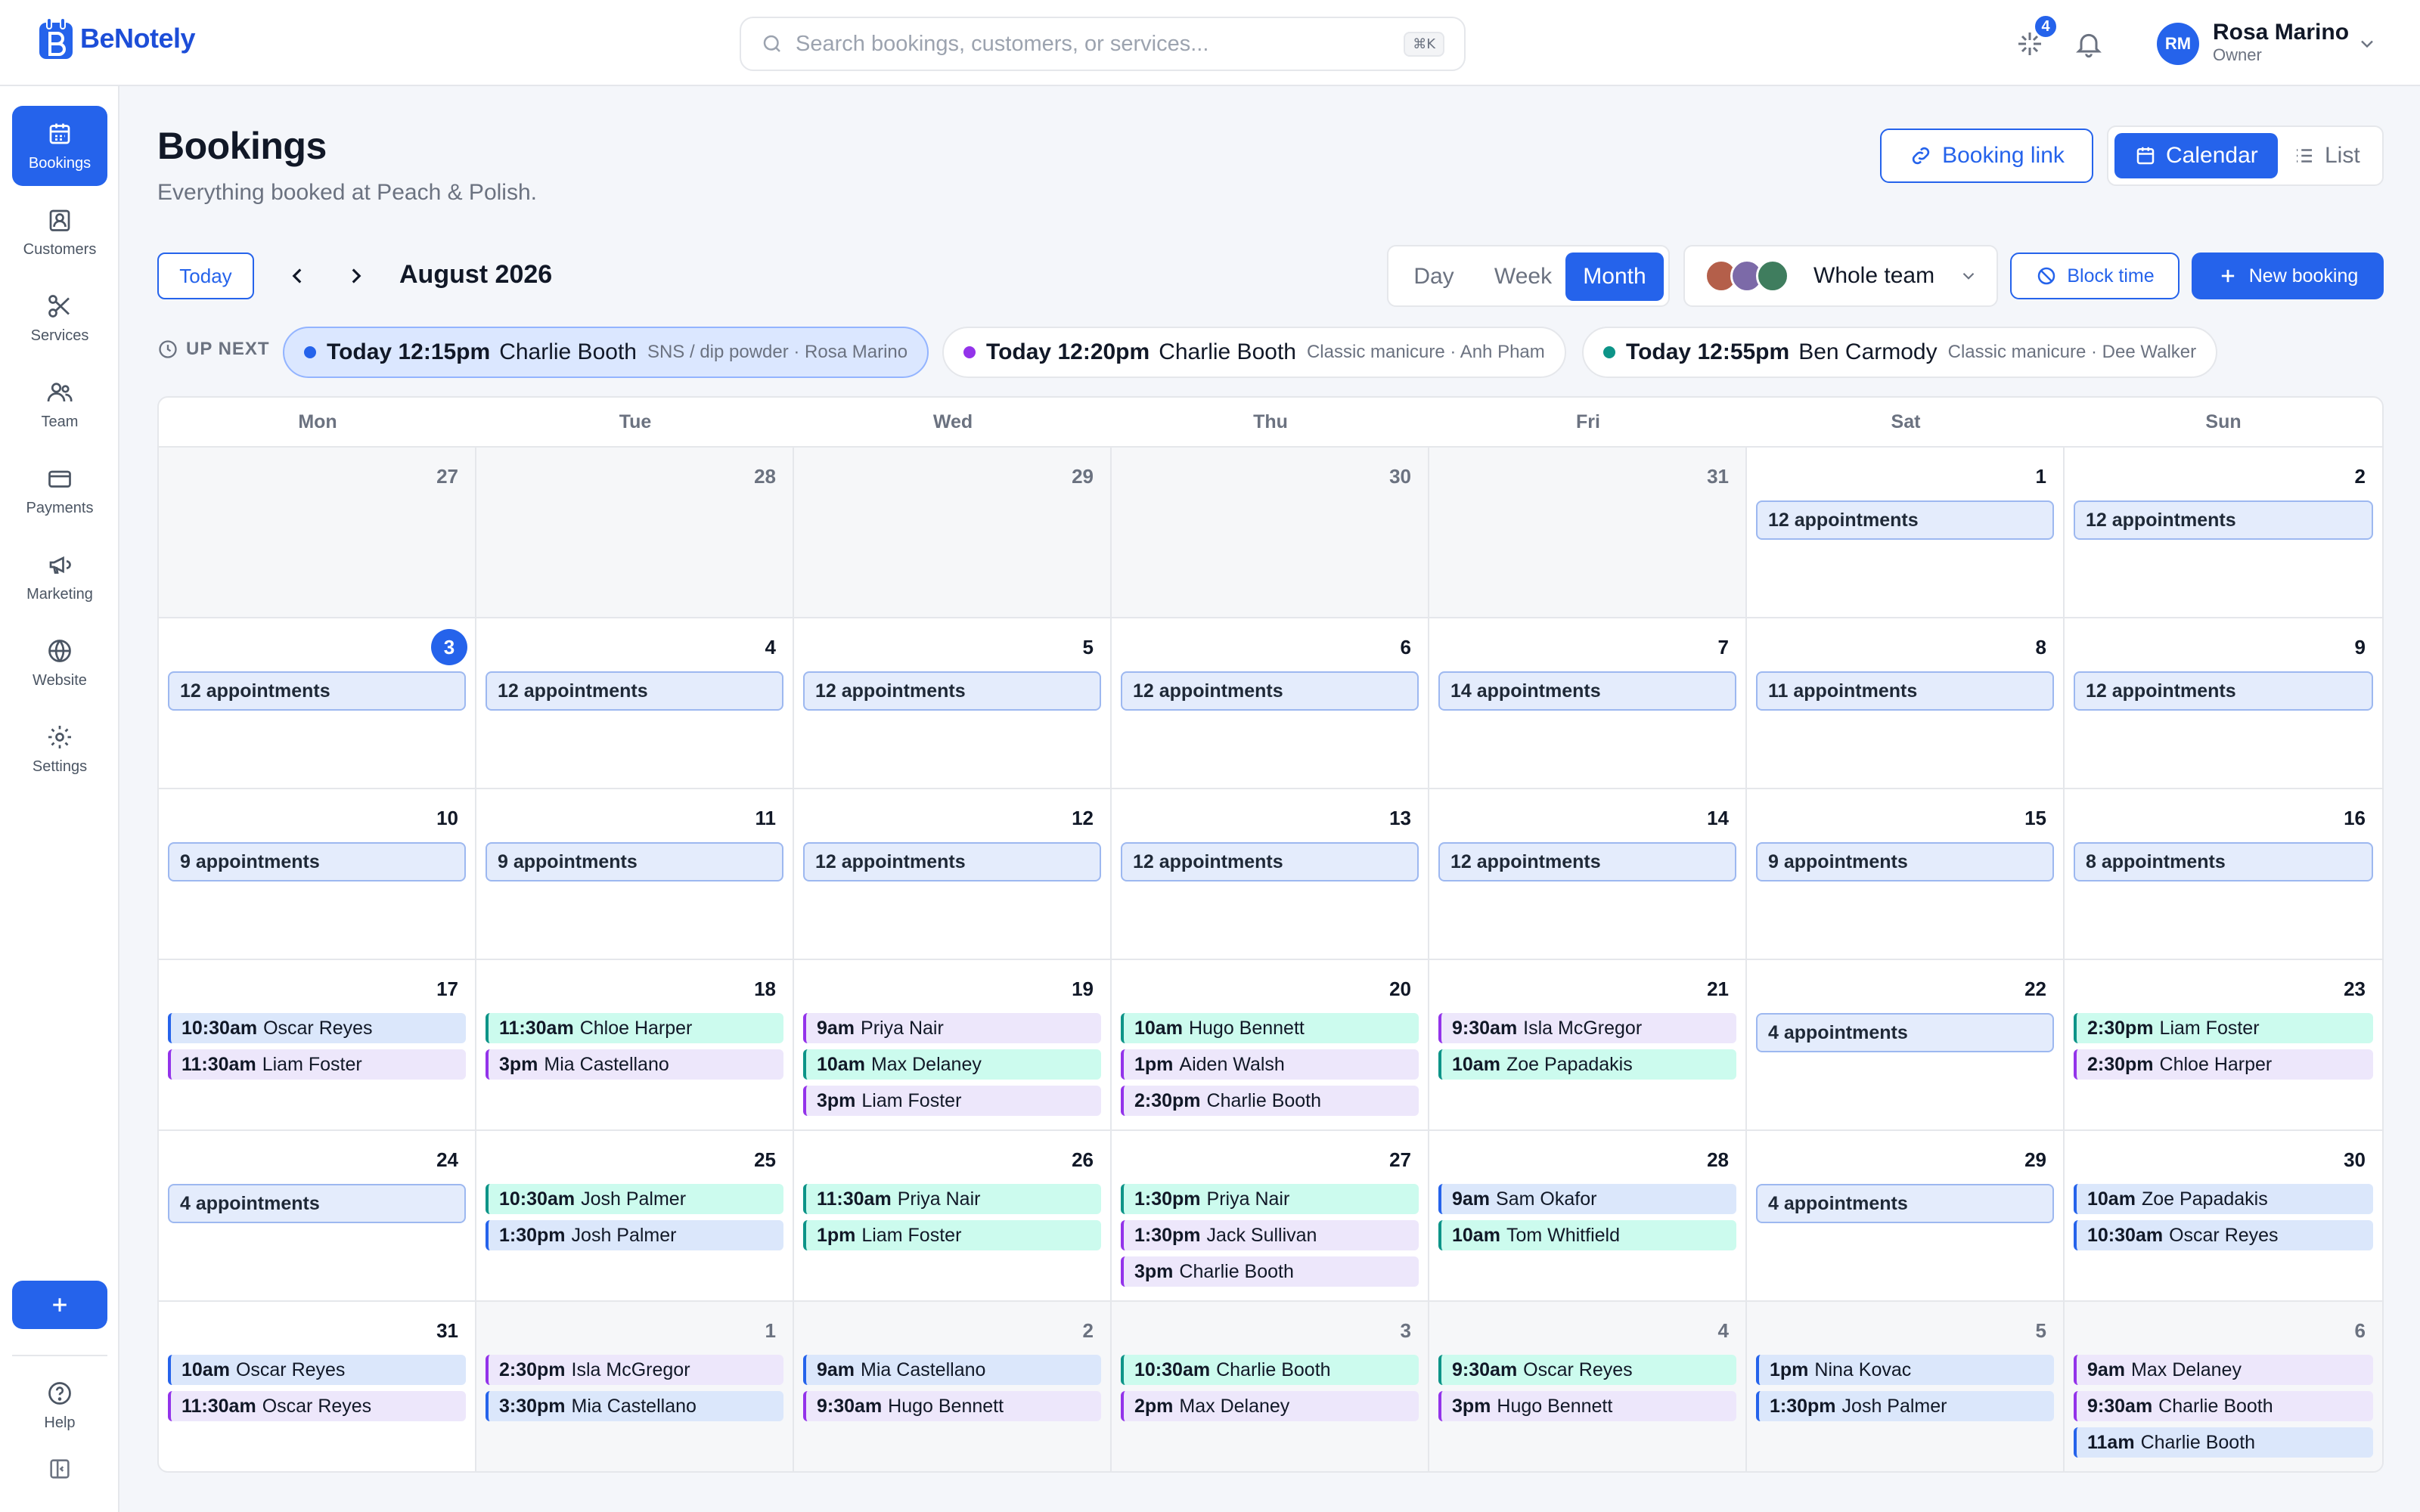 This screenshot has width=2420, height=1512. I want to click on appointment-chip: 9:30am Oscar Reyes, so click(1587, 1370).